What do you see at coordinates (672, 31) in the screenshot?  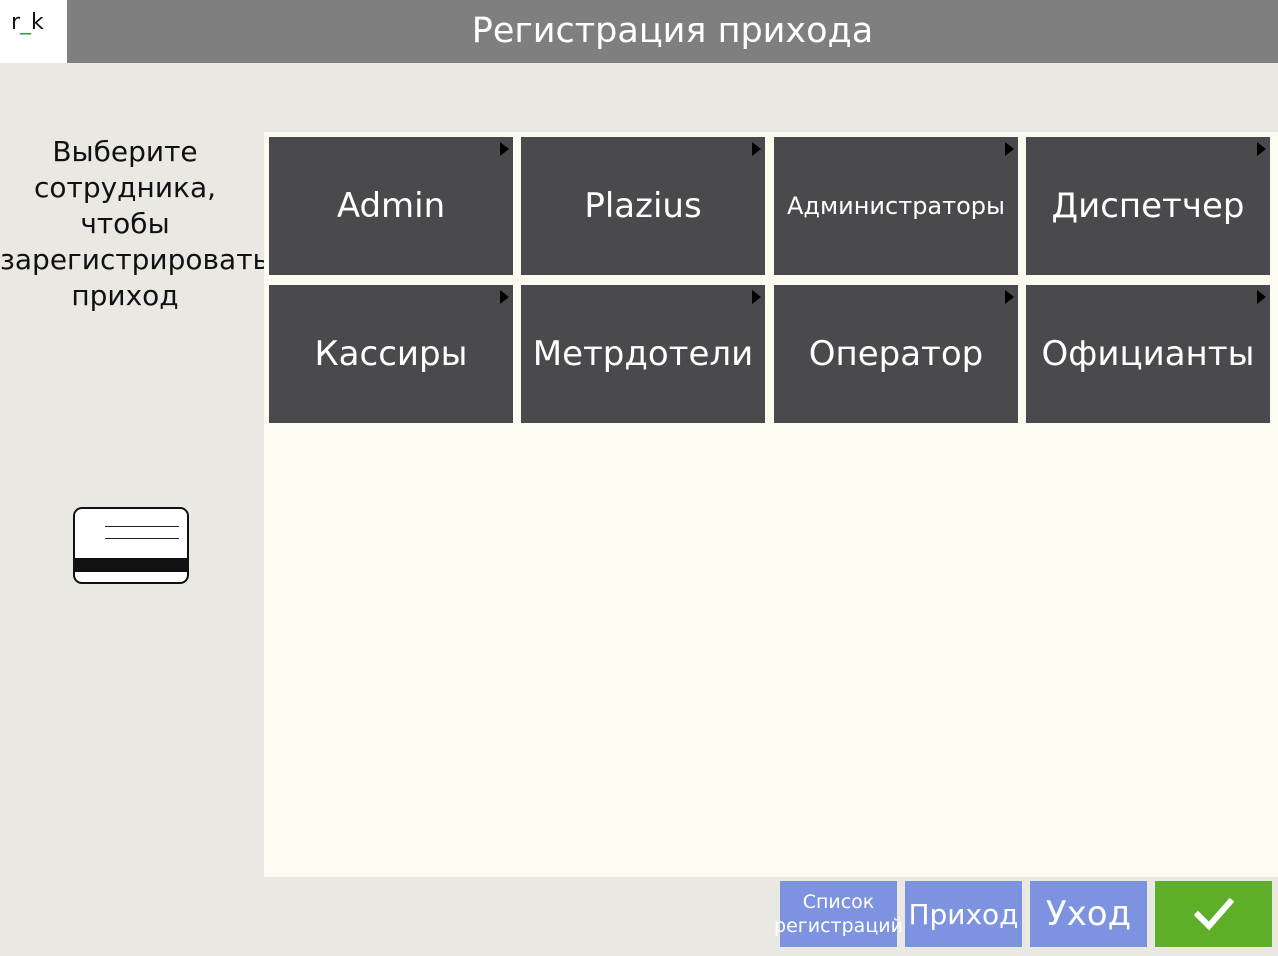 I see `page-title: Регистрация прихода` at bounding box center [672, 31].